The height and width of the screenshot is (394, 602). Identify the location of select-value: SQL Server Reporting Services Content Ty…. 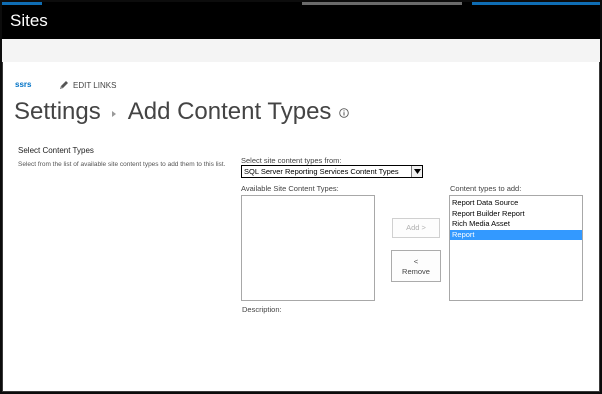
(321, 171).